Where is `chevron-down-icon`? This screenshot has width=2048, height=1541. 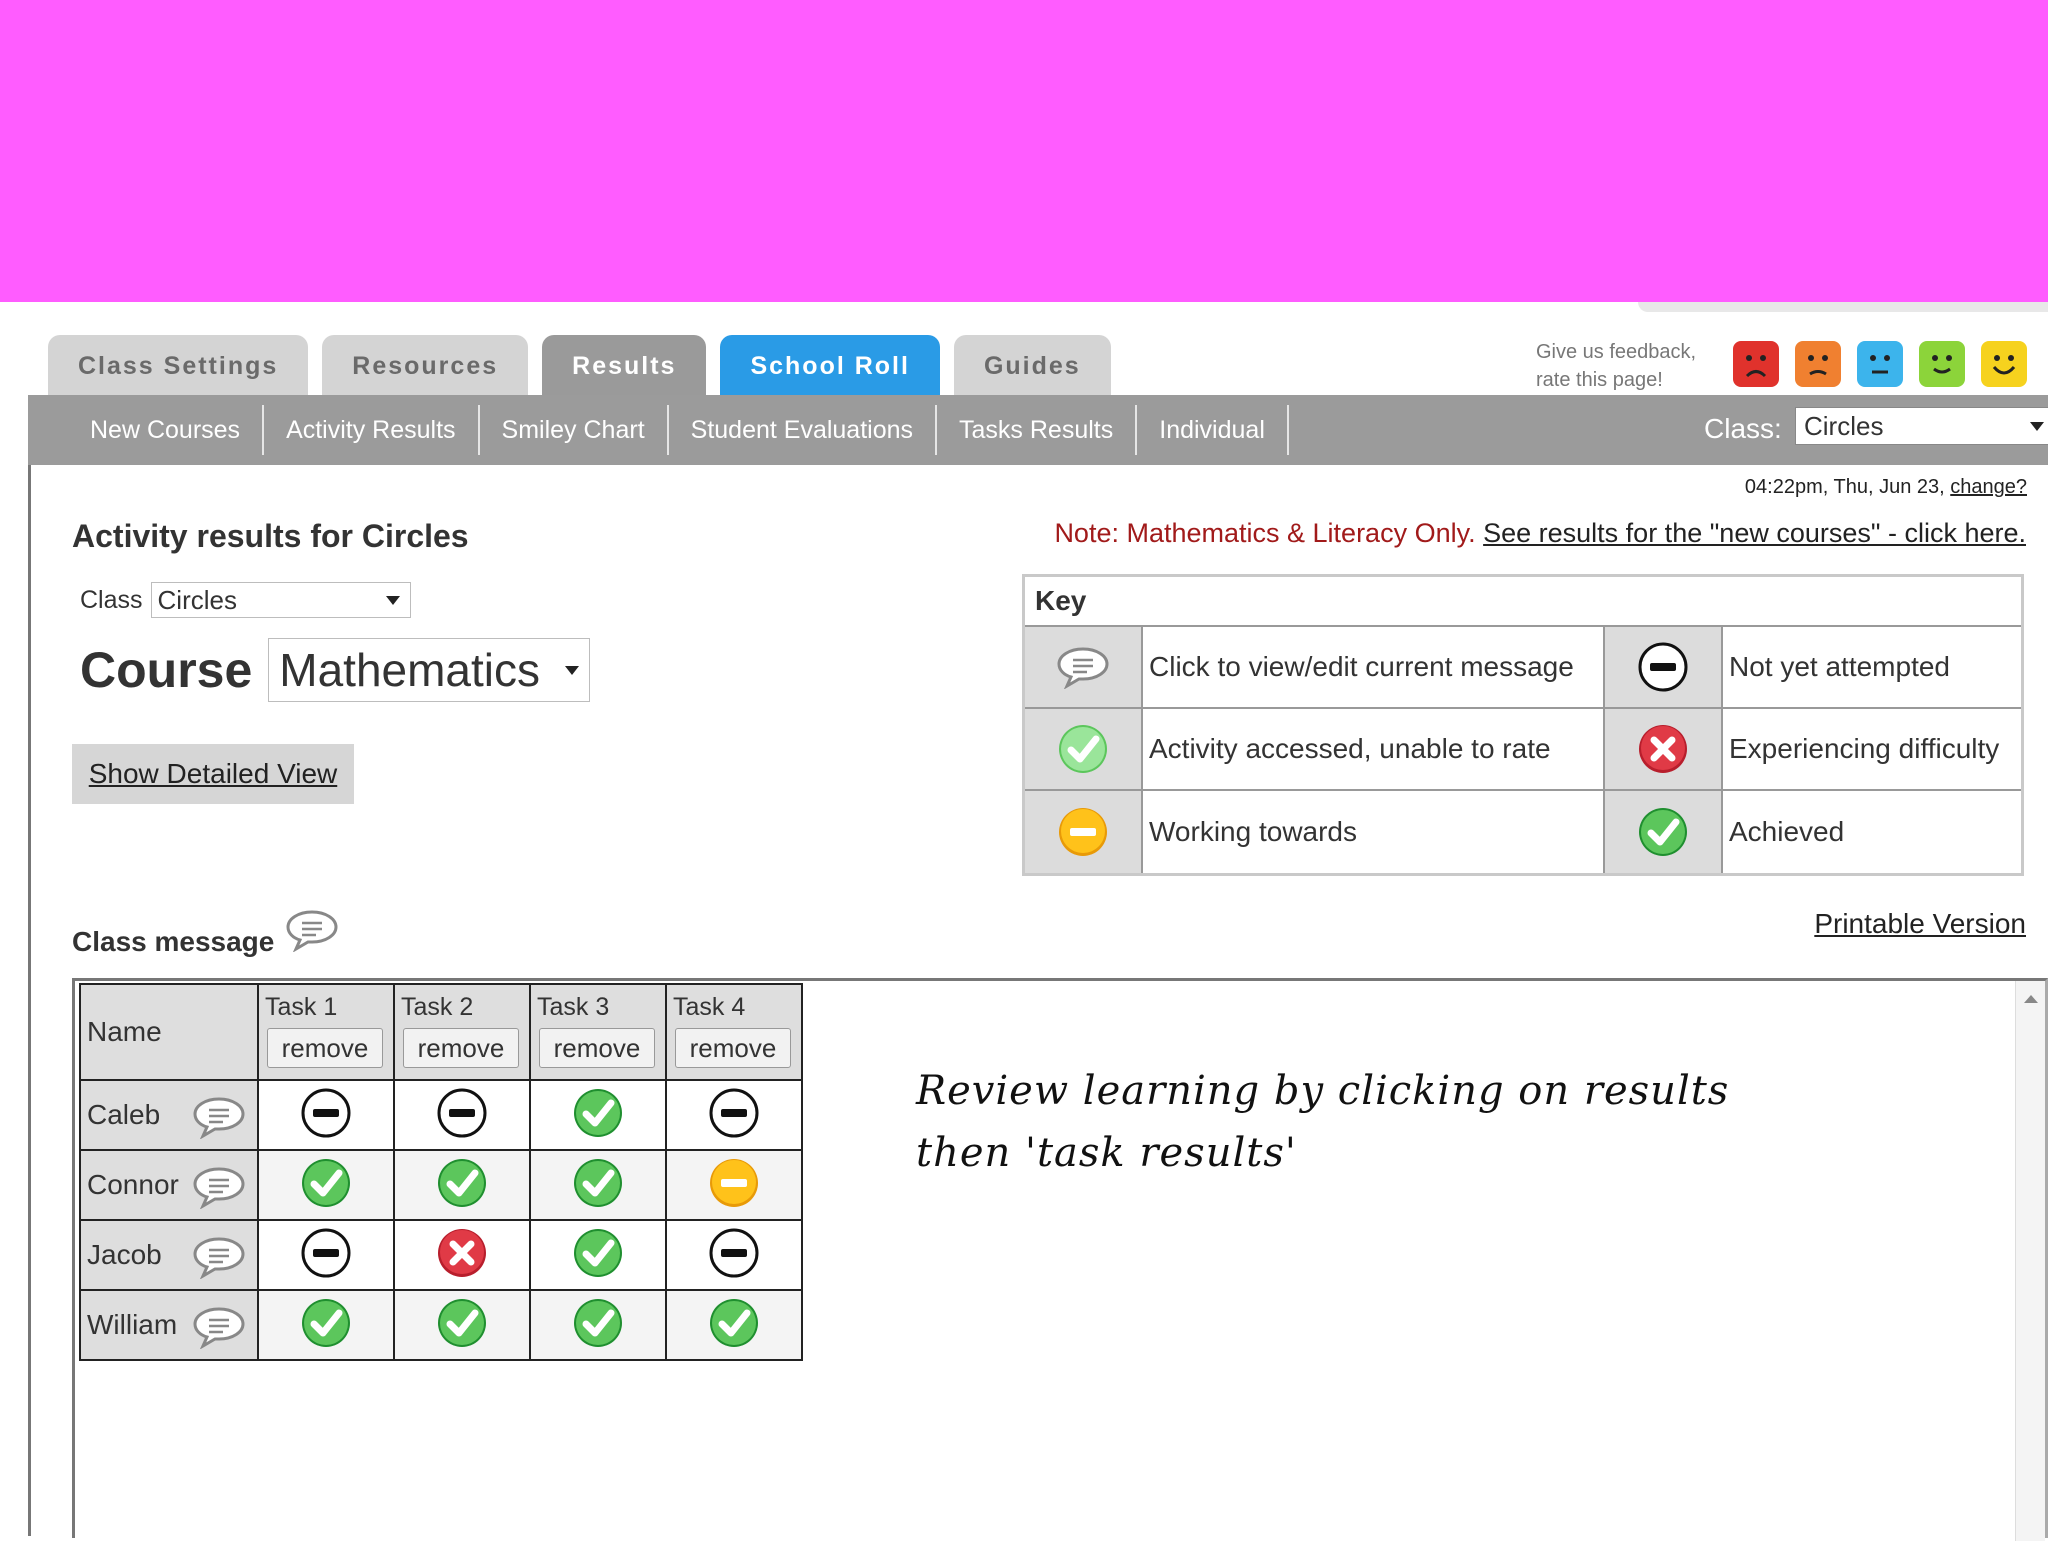 chevron-down-icon is located at coordinates (392, 600).